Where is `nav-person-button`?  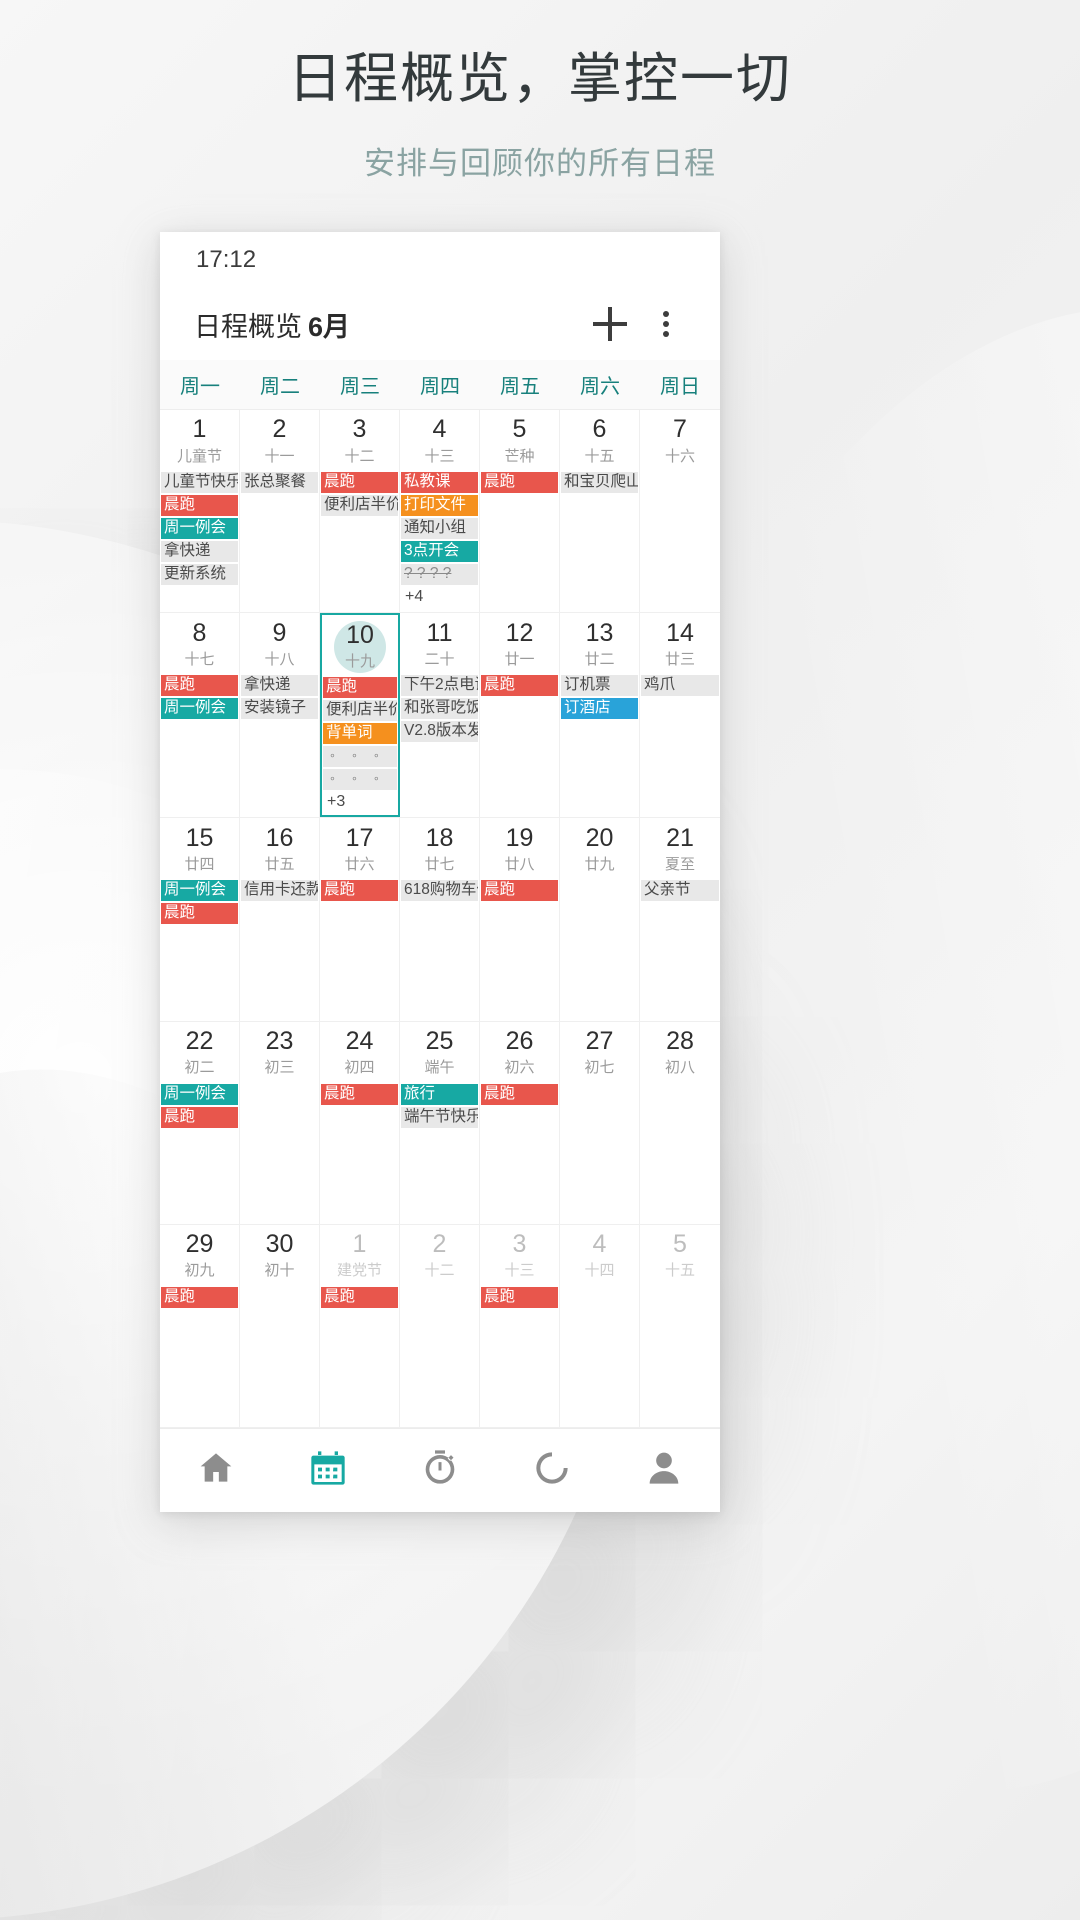 nav-person-button is located at coordinates (664, 1470).